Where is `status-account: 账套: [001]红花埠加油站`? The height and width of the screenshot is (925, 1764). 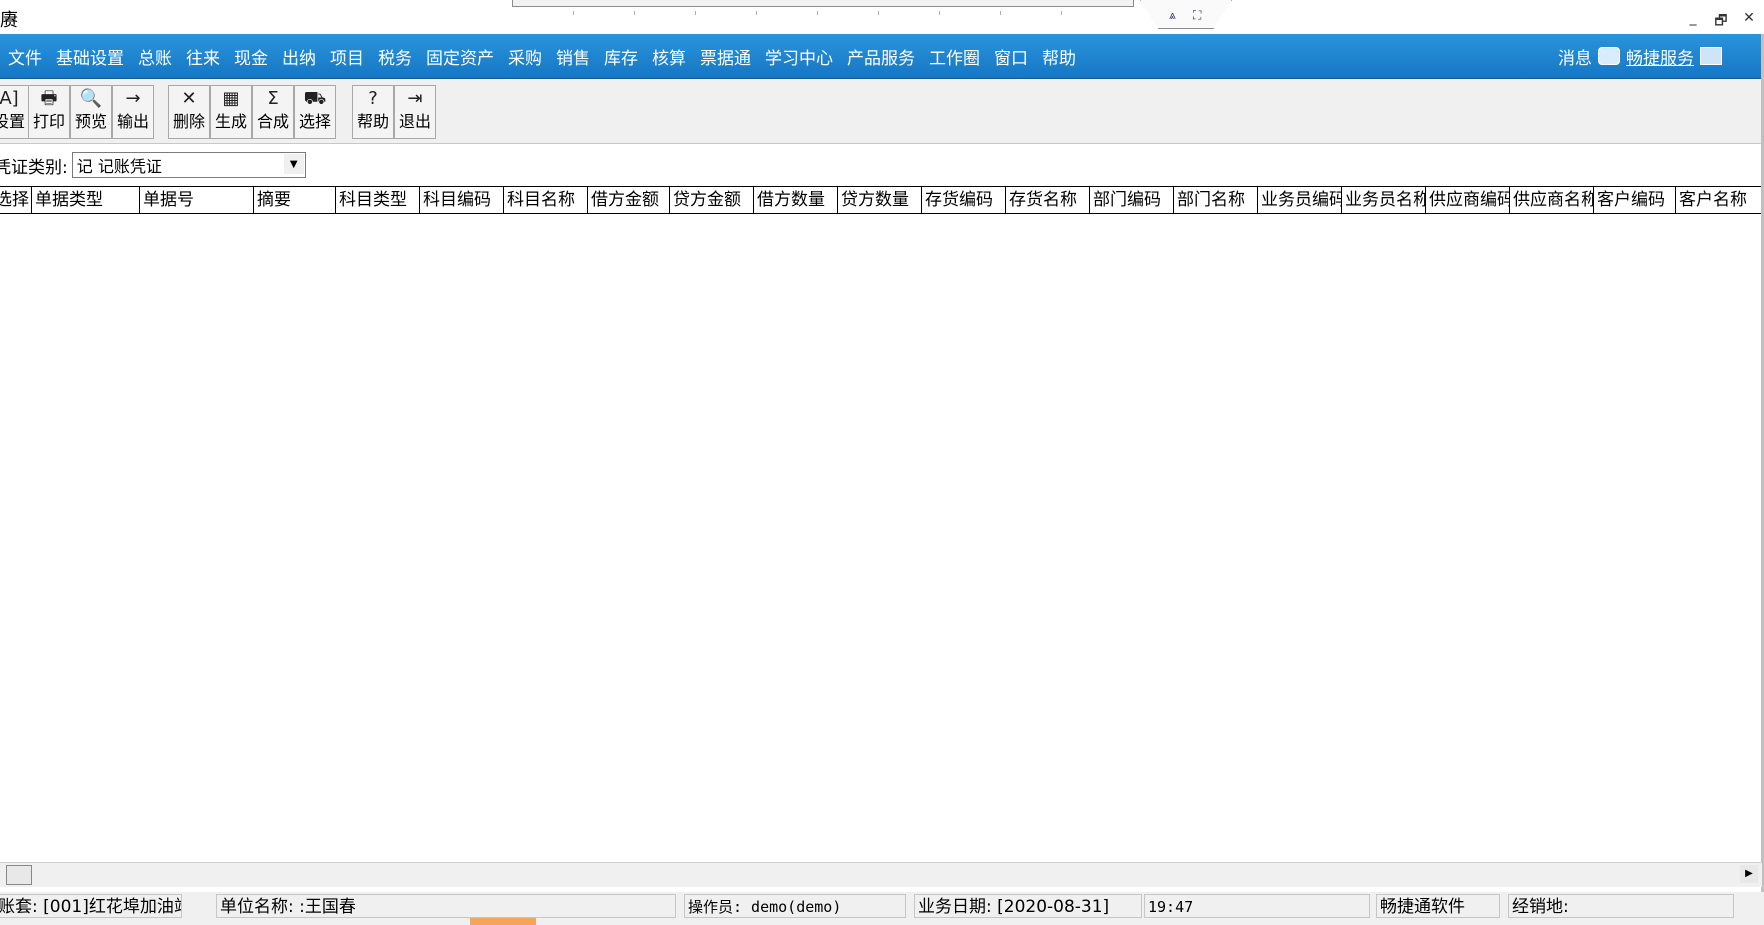
status-account: 账套: [001]红花埠加油站 is located at coordinates (91, 906).